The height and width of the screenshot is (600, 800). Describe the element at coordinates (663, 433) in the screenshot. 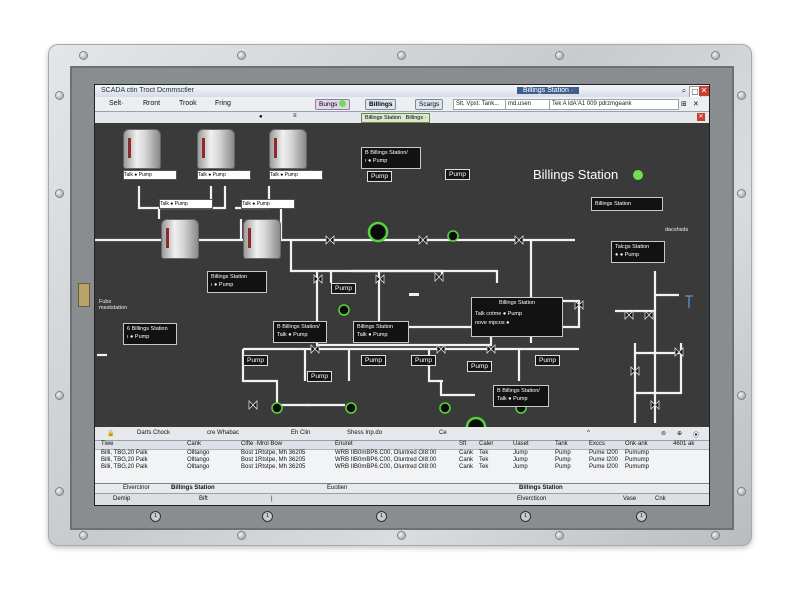

I see `print-icon: ⊜` at that location.